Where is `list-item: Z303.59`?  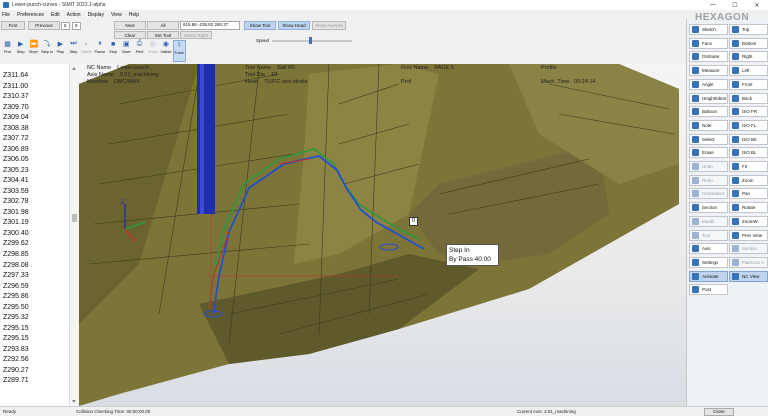
list-item: Z303.59 is located at coordinates (16, 191).